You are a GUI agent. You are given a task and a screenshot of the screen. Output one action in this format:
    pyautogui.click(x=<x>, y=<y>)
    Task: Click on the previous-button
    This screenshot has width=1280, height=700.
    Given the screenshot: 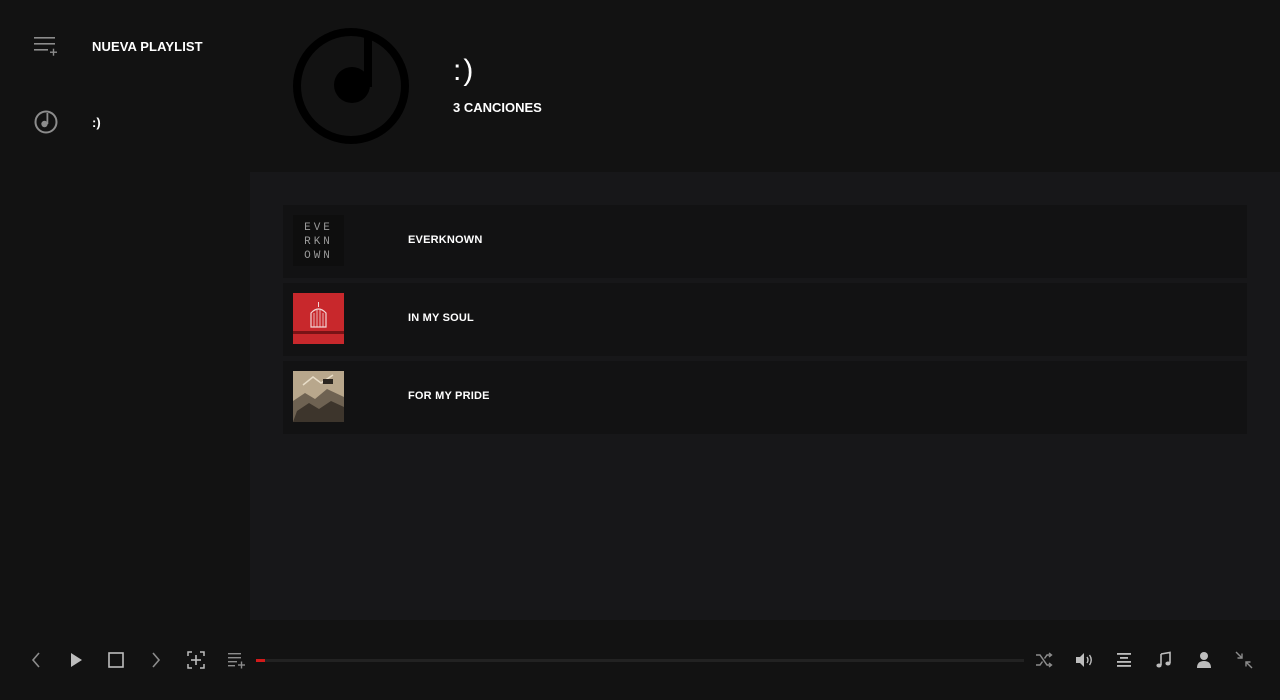 What is the action you would take?
    pyautogui.click(x=36, y=660)
    